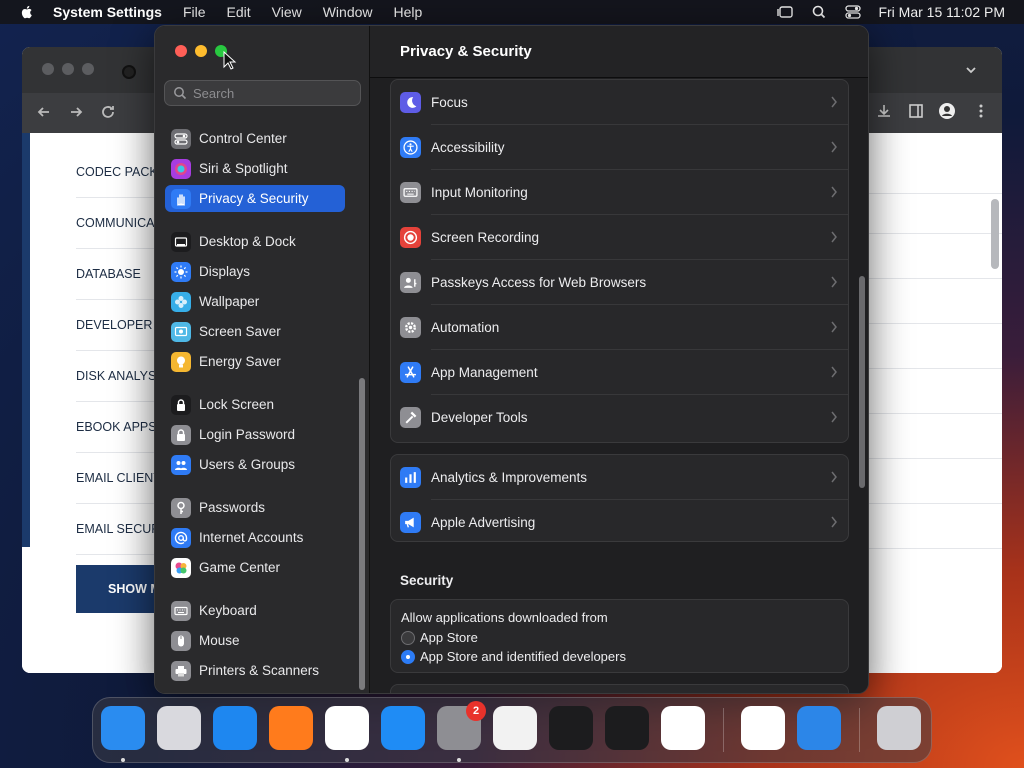 Image resolution: width=1024 pixels, height=768 pixels. I want to click on visual-studio-icon, so click(763, 728).